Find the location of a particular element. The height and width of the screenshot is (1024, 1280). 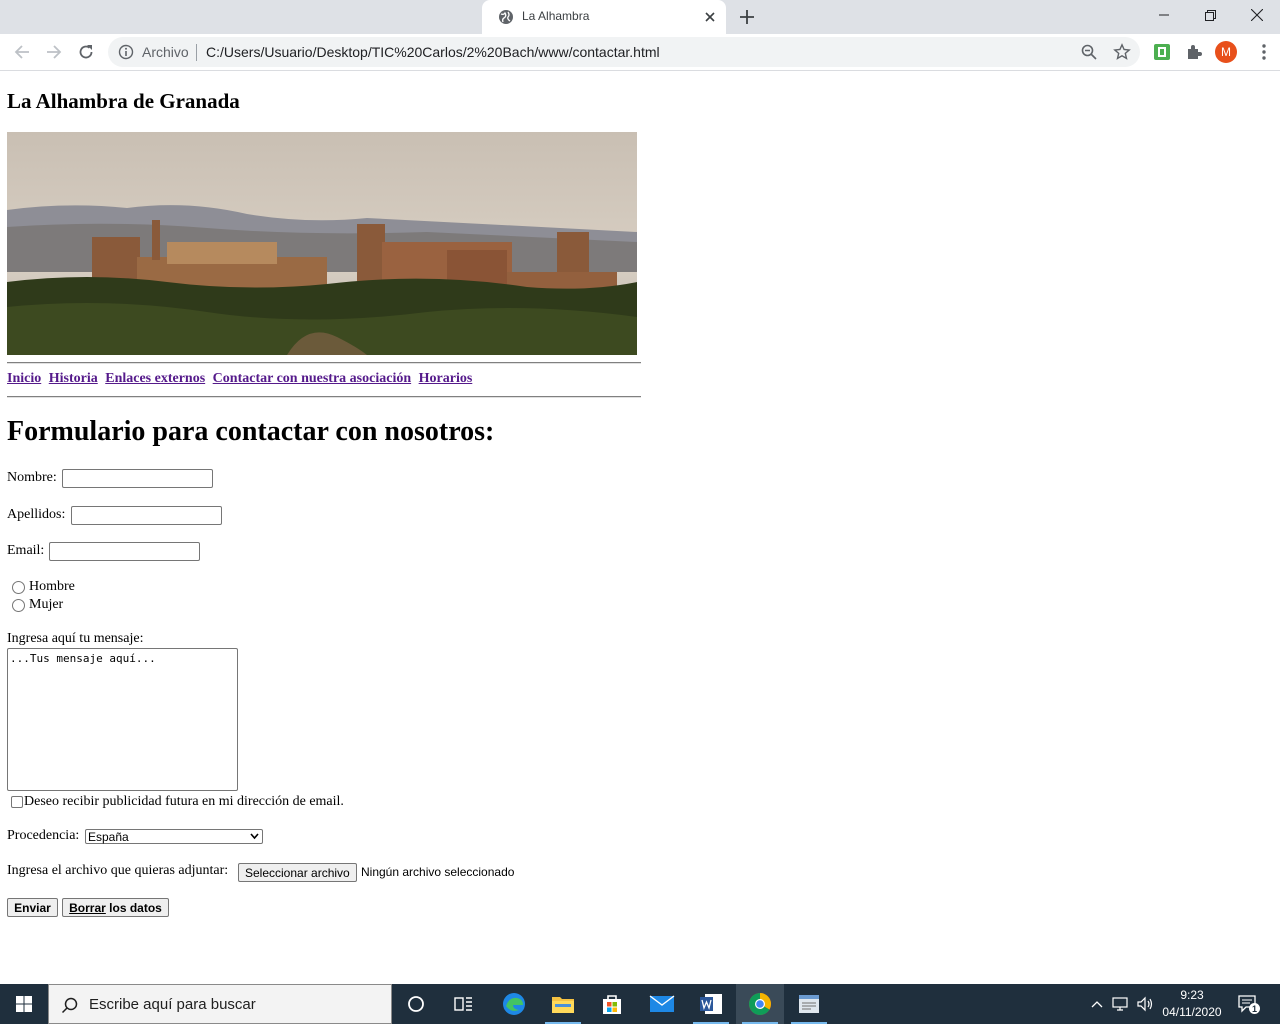

omnibox-divider is located at coordinates (196, 52).